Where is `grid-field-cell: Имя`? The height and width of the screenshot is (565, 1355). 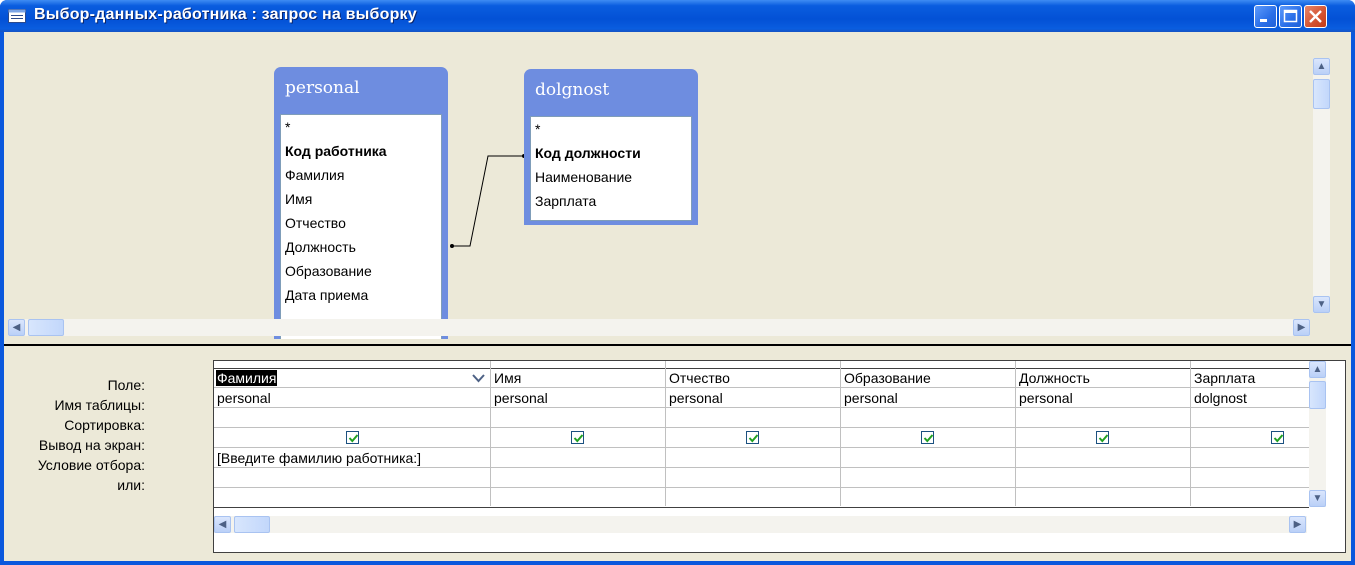
grid-field-cell: Имя is located at coordinates (578, 378).